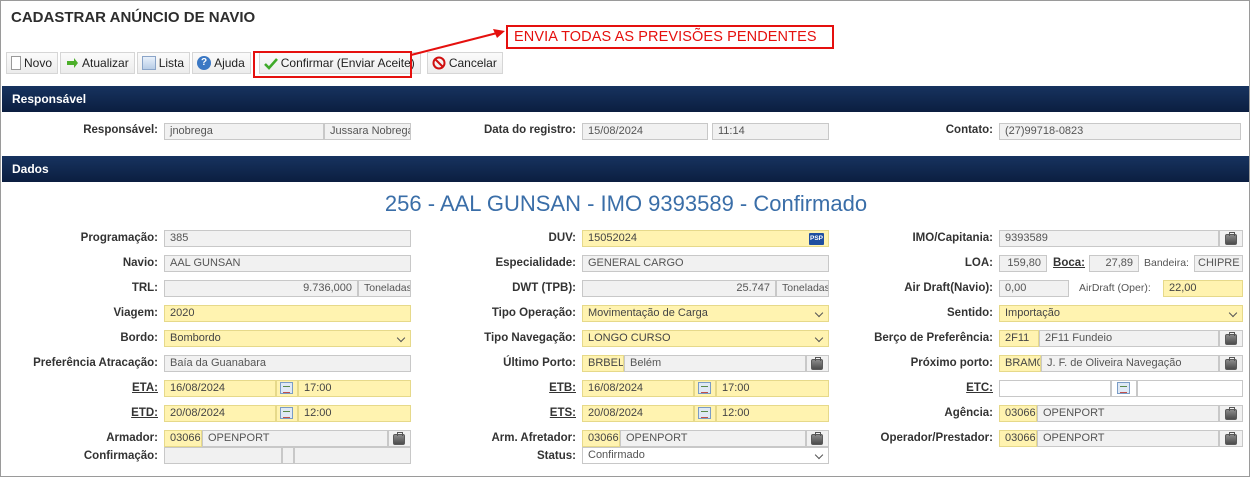 Image resolution: width=1250 pixels, height=477 pixels. I want to click on ultimo-porto-code-field: BRBEL, so click(603, 363).